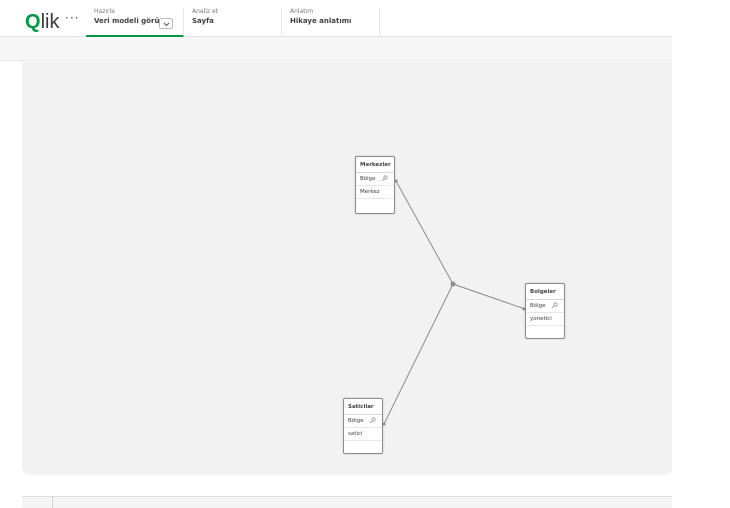 The image size is (730, 508). What do you see at coordinates (233, 22) in the screenshot?
I see `tab-analyze: Analiz et Sayfa` at bounding box center [233, 22].